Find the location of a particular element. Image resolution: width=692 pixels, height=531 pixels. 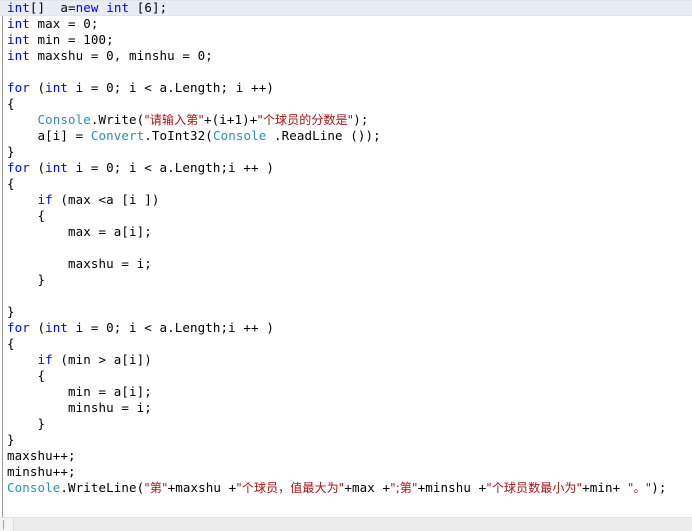

code-line: min = a[i]; is located at coordinates (346, 392).